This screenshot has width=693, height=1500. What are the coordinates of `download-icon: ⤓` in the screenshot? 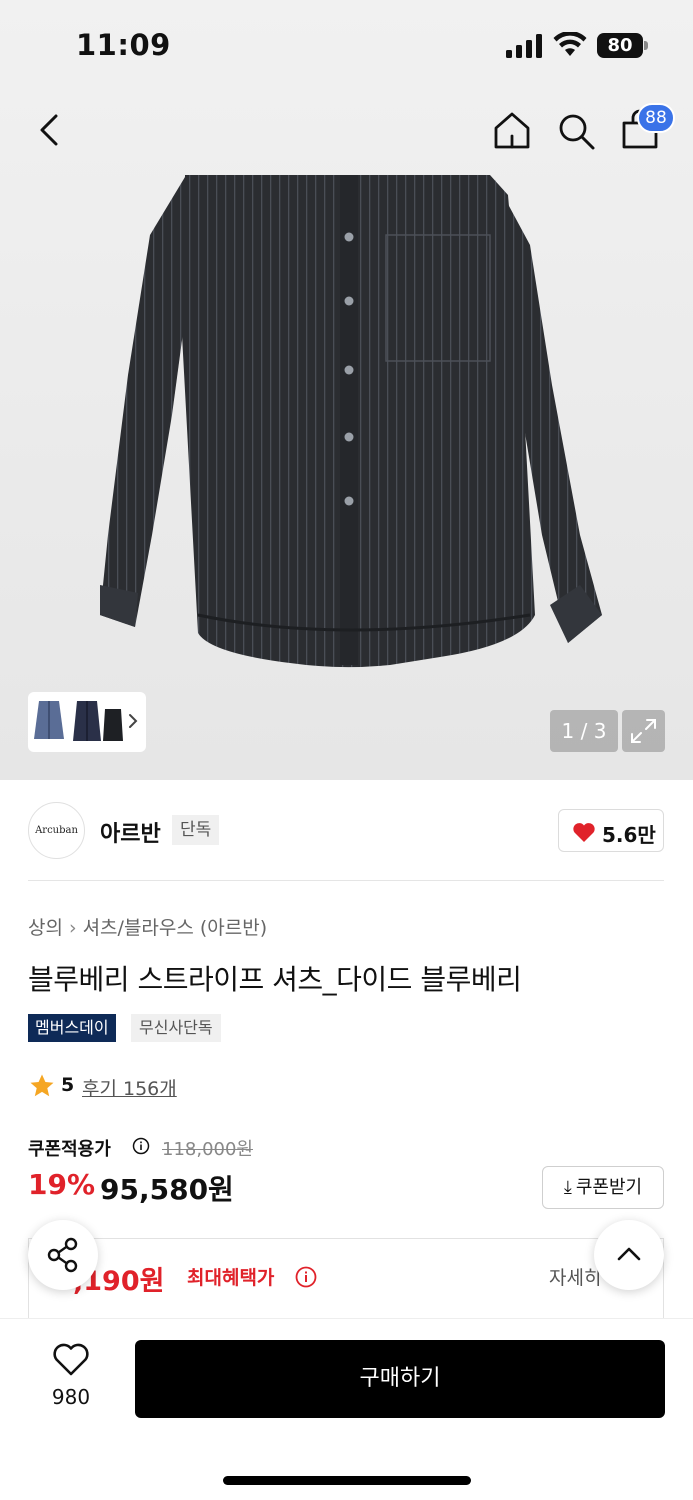 It's located at (567, 1187).